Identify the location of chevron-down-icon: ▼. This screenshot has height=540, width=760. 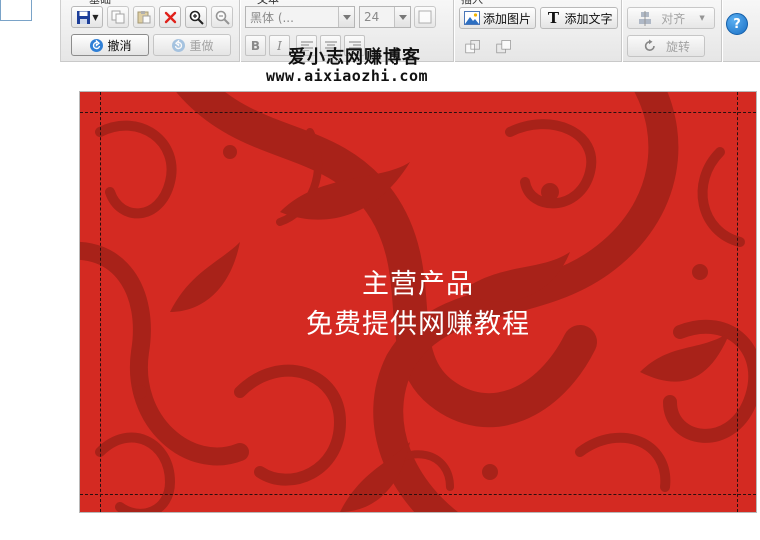
(702, 18).